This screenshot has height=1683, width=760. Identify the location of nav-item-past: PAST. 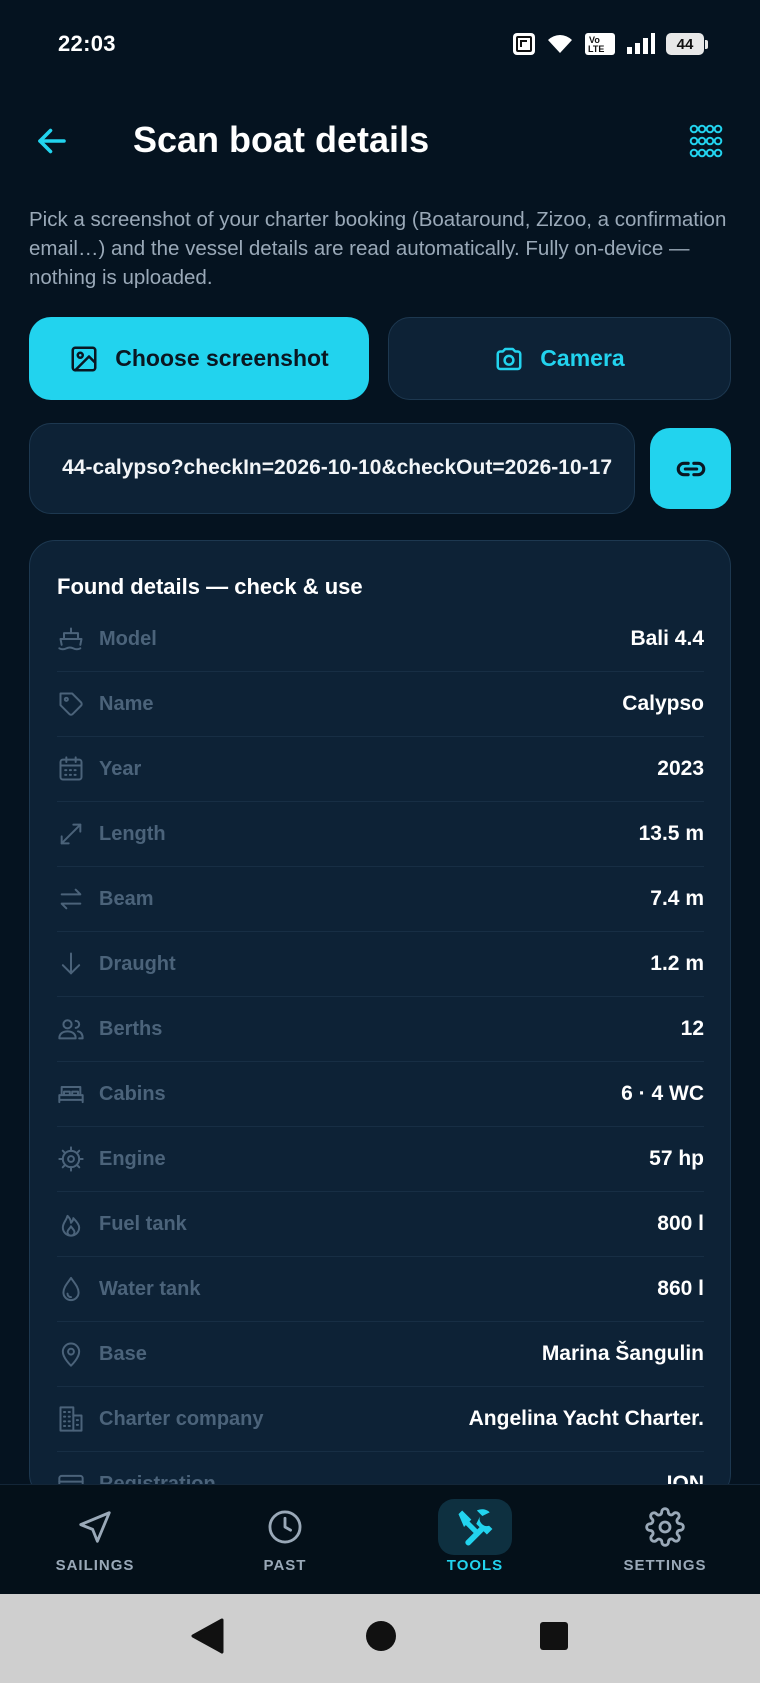
(285, 1539).